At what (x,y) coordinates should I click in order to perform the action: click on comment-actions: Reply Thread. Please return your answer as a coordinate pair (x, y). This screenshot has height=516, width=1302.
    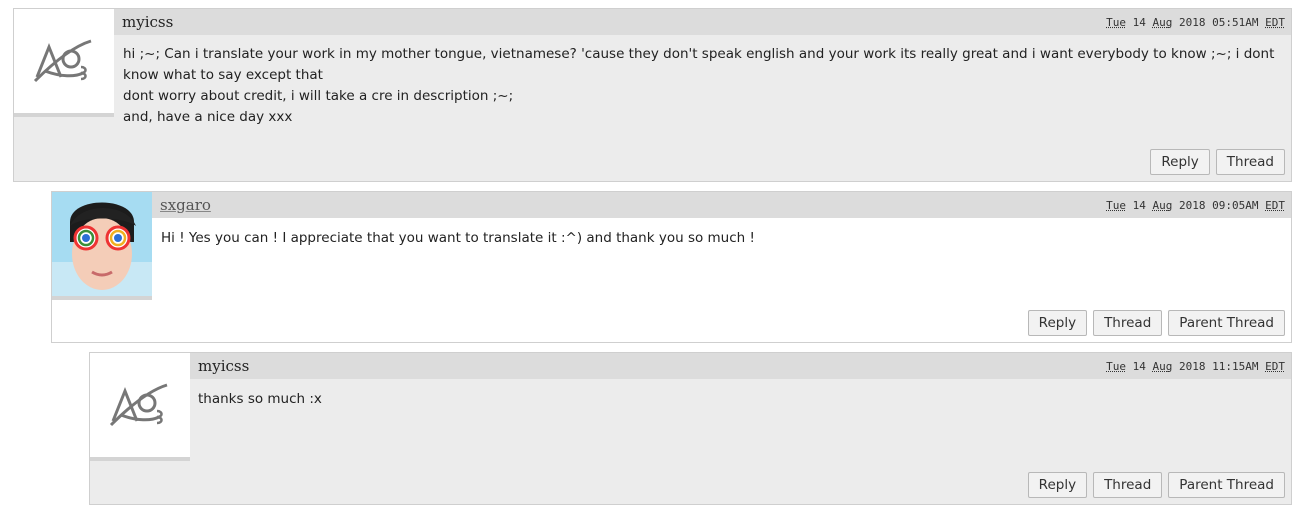
    Looking at the image, I should click on (1217, 162).